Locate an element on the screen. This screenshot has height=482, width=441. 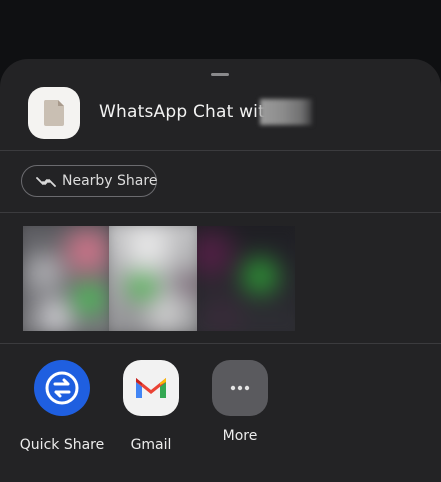
gmail-app: Gmail is located at coordinates (151, 406).